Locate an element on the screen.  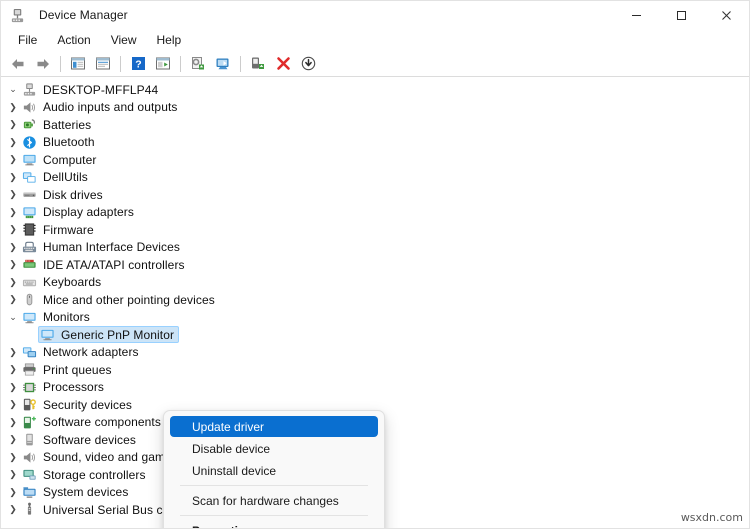
security-device-icon is located at coordinates (29, 405).